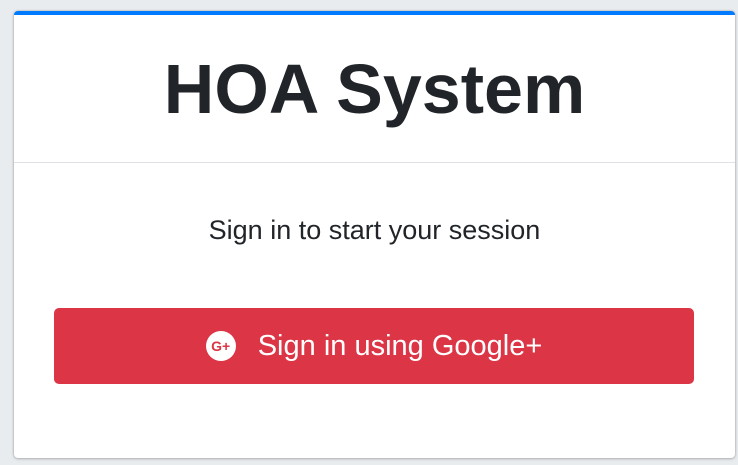  I want to click on page-title: HOA System, so click(374, 88).